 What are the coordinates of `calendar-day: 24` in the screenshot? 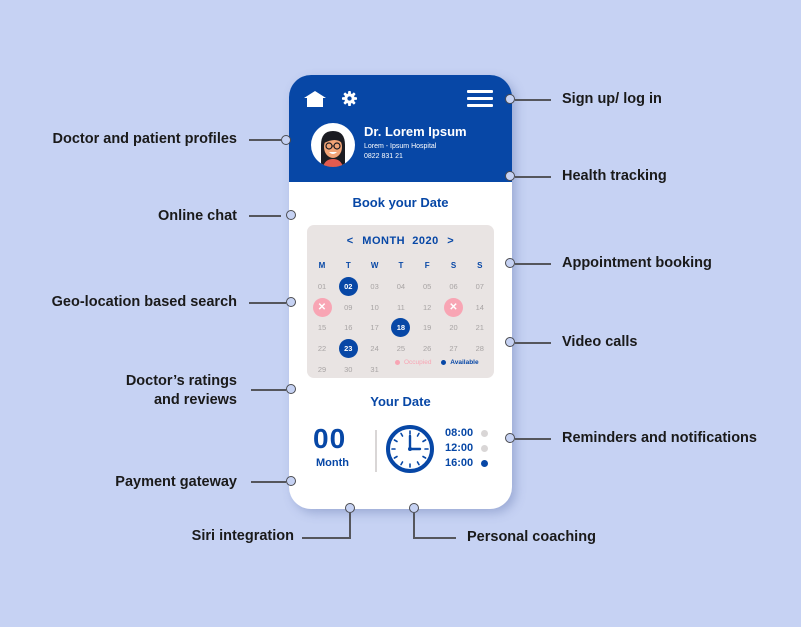 It's located at (375, 349).